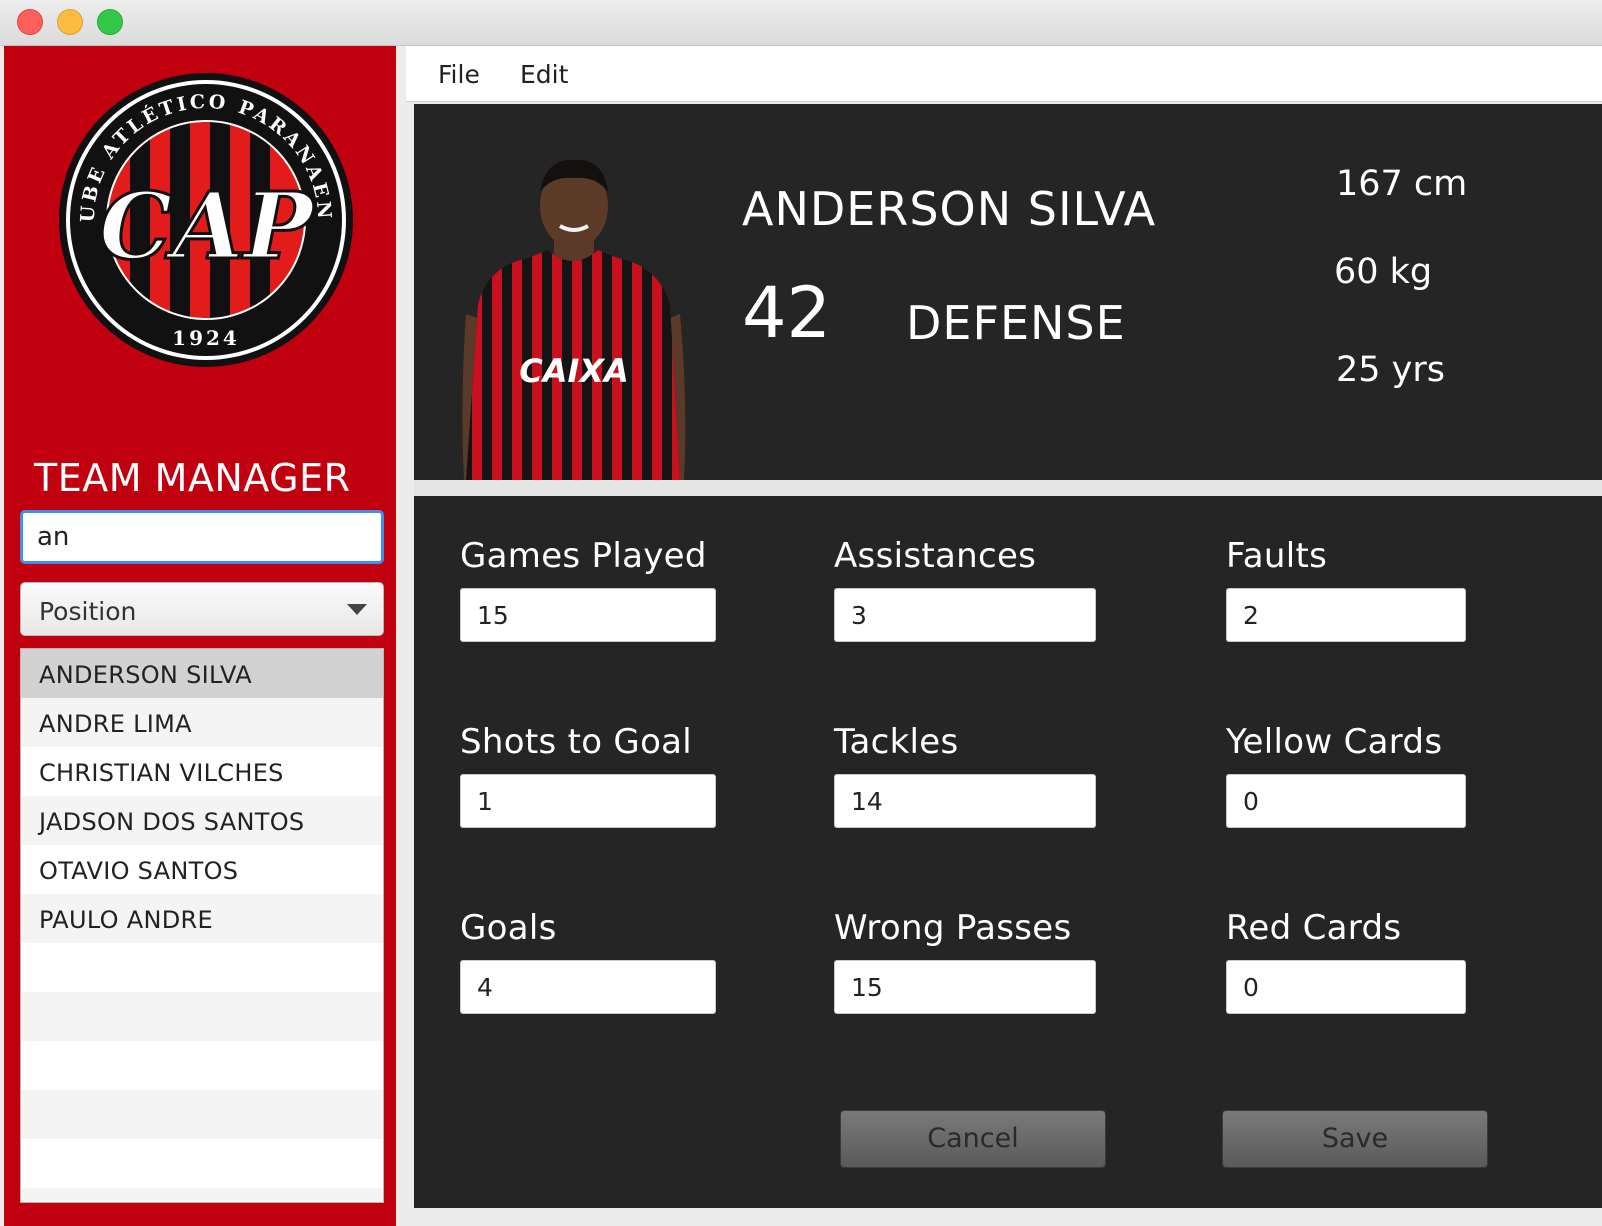 This screenshot has height=1226, width=1602. Describe the element at coordinates (935, 556) in the screenshot. I see `assistances-label: Assistances` at that location.